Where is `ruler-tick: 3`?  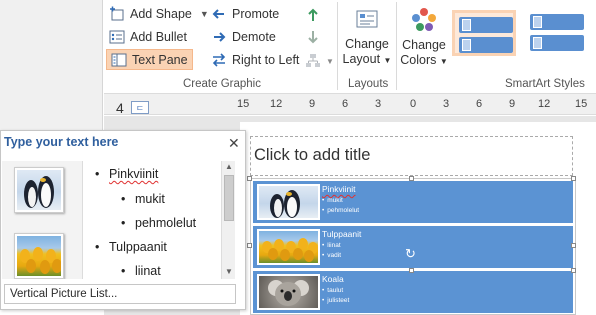 ruler-tick: 3 is located at coordinates (446, 104).